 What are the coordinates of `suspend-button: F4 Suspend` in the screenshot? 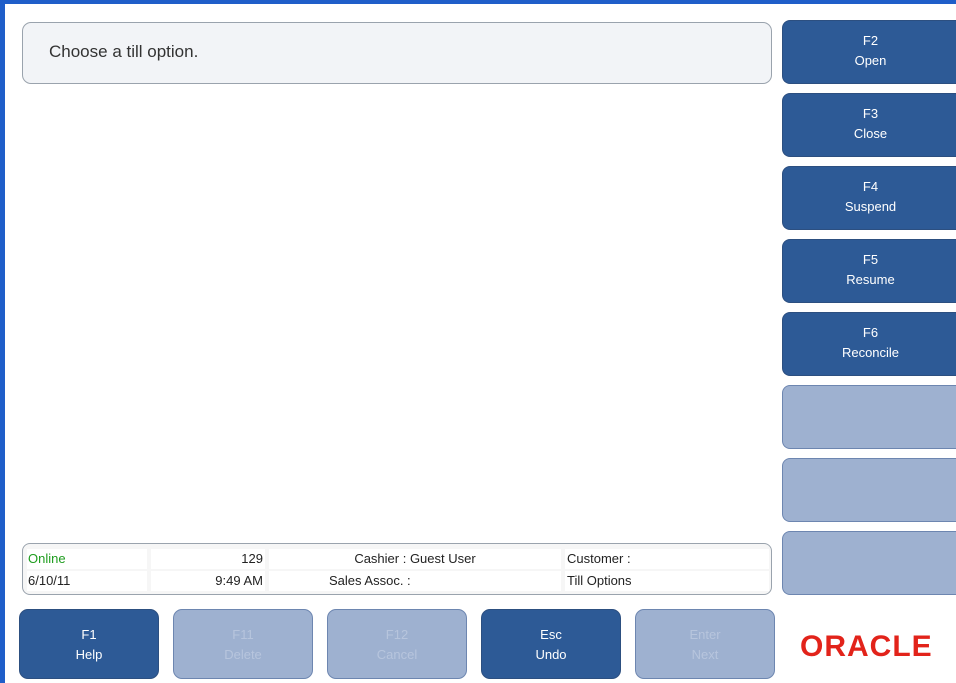 It's located at (869, 198).